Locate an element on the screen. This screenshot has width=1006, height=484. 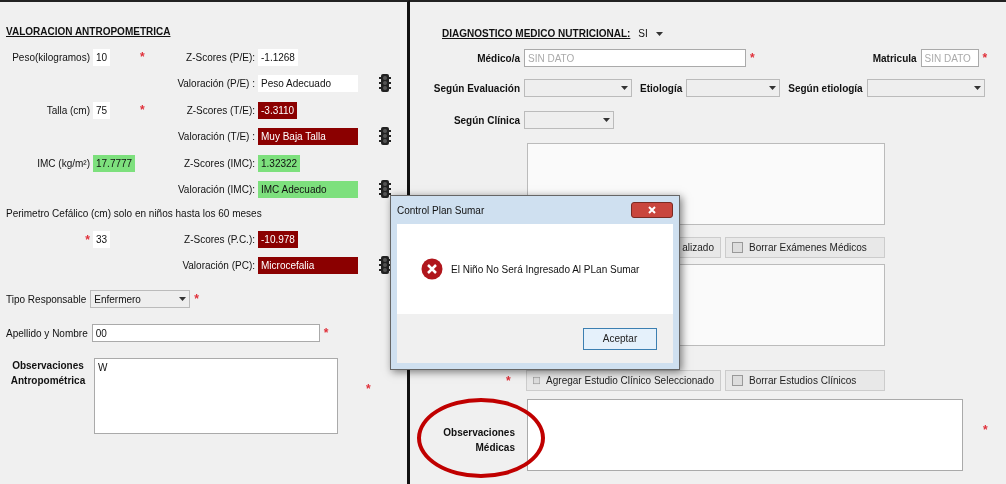
field-label: Valoración (IMC): is located at coordinates (215, 189).